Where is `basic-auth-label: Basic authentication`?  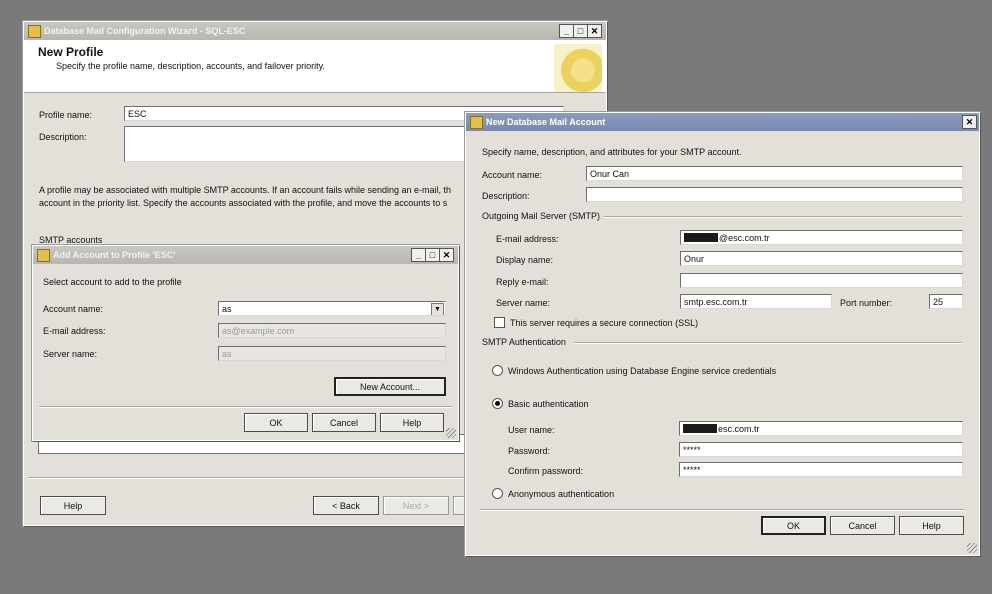
basic-auth-label: Basic authentication is located at coordinates (548, 404).